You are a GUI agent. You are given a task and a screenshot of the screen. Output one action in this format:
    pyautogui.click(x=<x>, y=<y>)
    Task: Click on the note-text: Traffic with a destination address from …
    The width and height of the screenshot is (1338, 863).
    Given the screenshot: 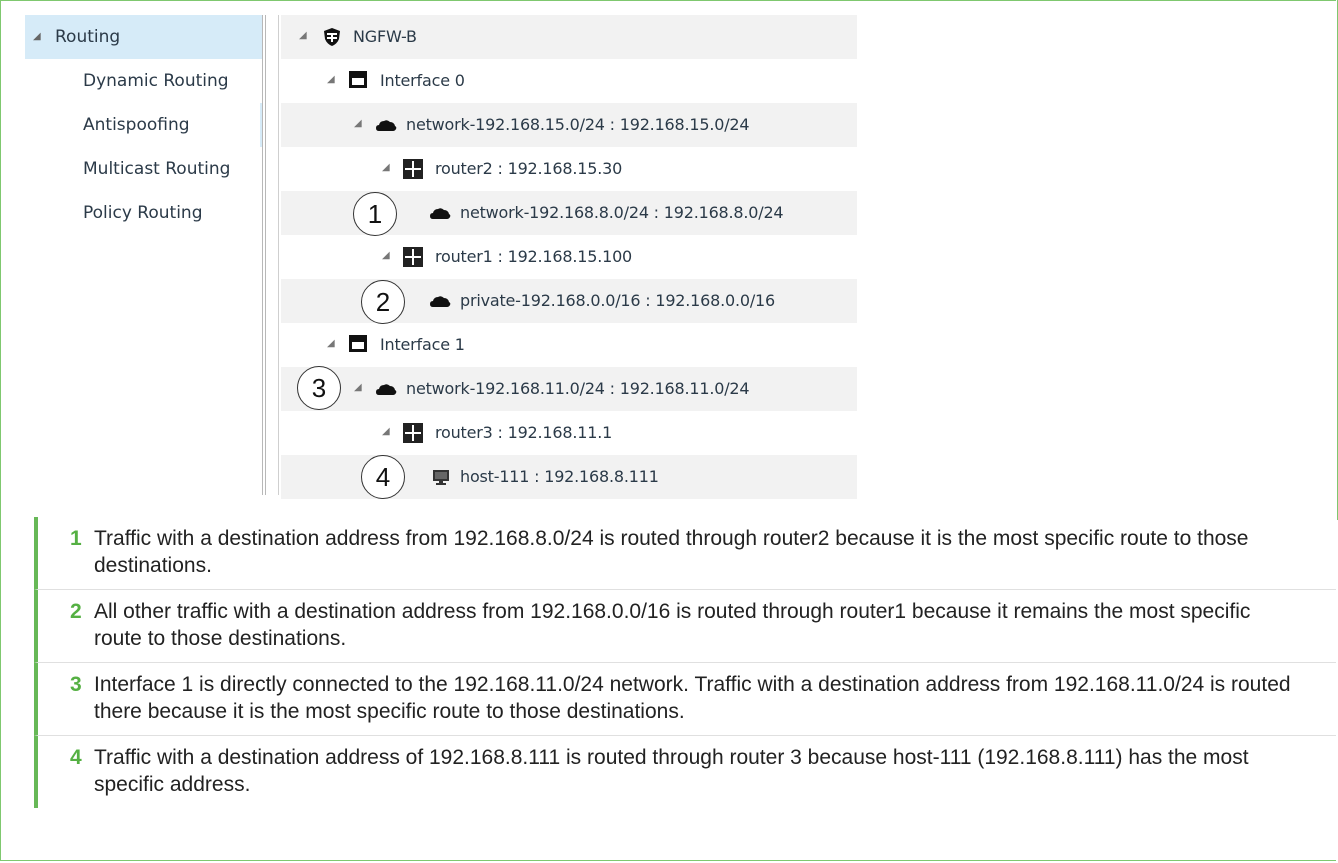 What is the action you would take?
    pyautogui.click(x=671, y=552)
    